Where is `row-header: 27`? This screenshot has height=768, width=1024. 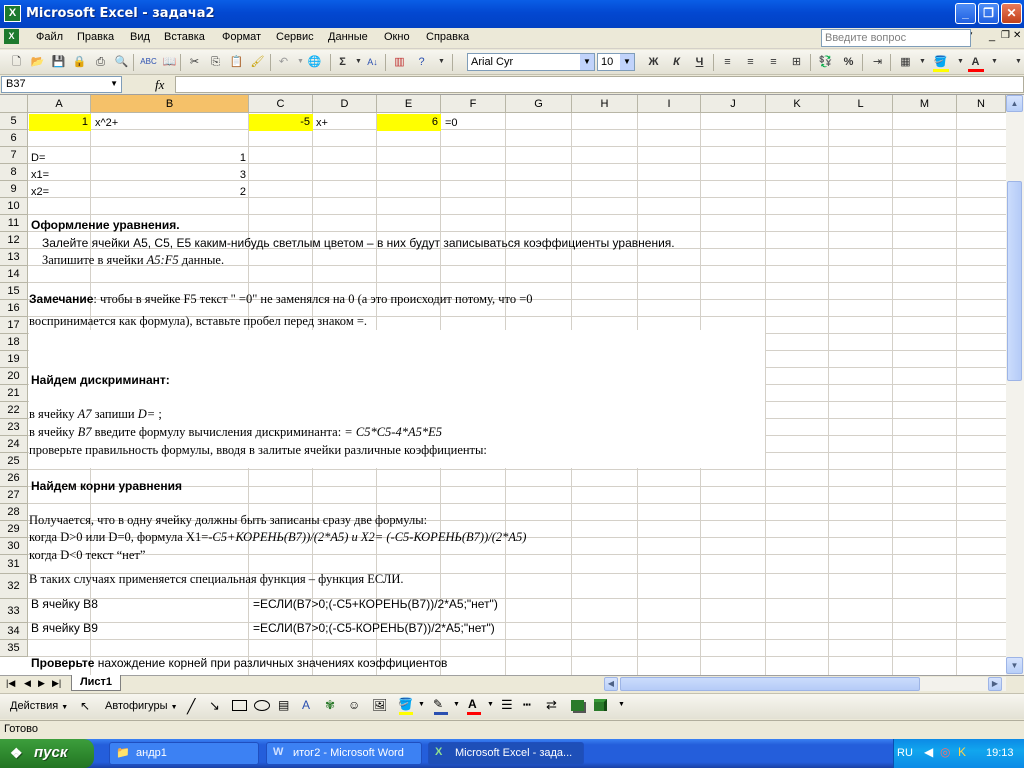 row-header: 27 is located at coordinates (14, 495).